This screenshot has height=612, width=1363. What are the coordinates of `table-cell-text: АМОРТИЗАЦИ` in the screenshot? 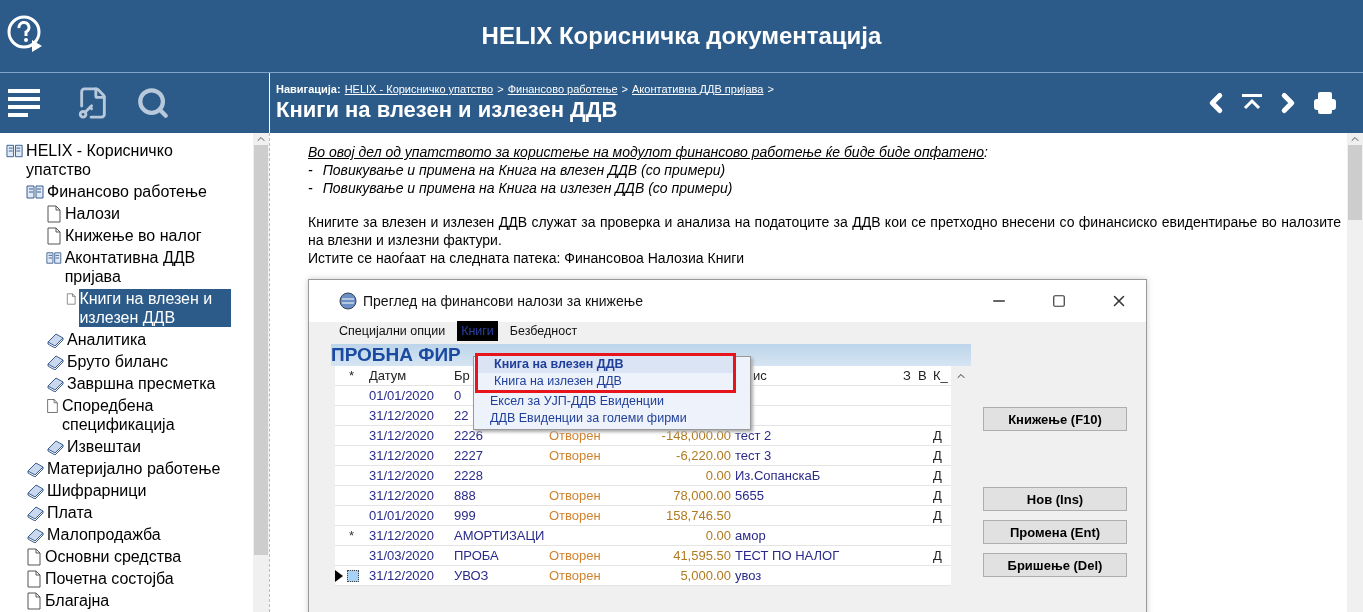 It's located at (499, 535).